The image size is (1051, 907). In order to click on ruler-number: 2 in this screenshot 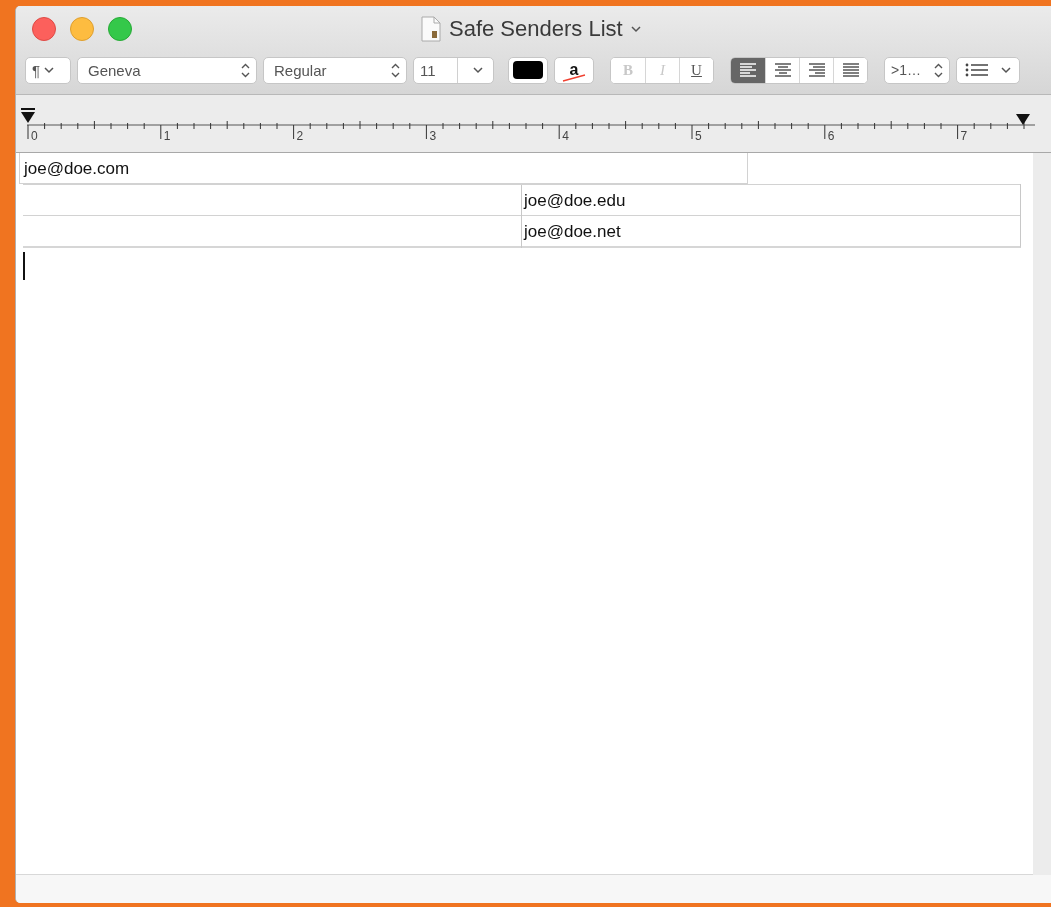, I will do `click(300, 136)`.